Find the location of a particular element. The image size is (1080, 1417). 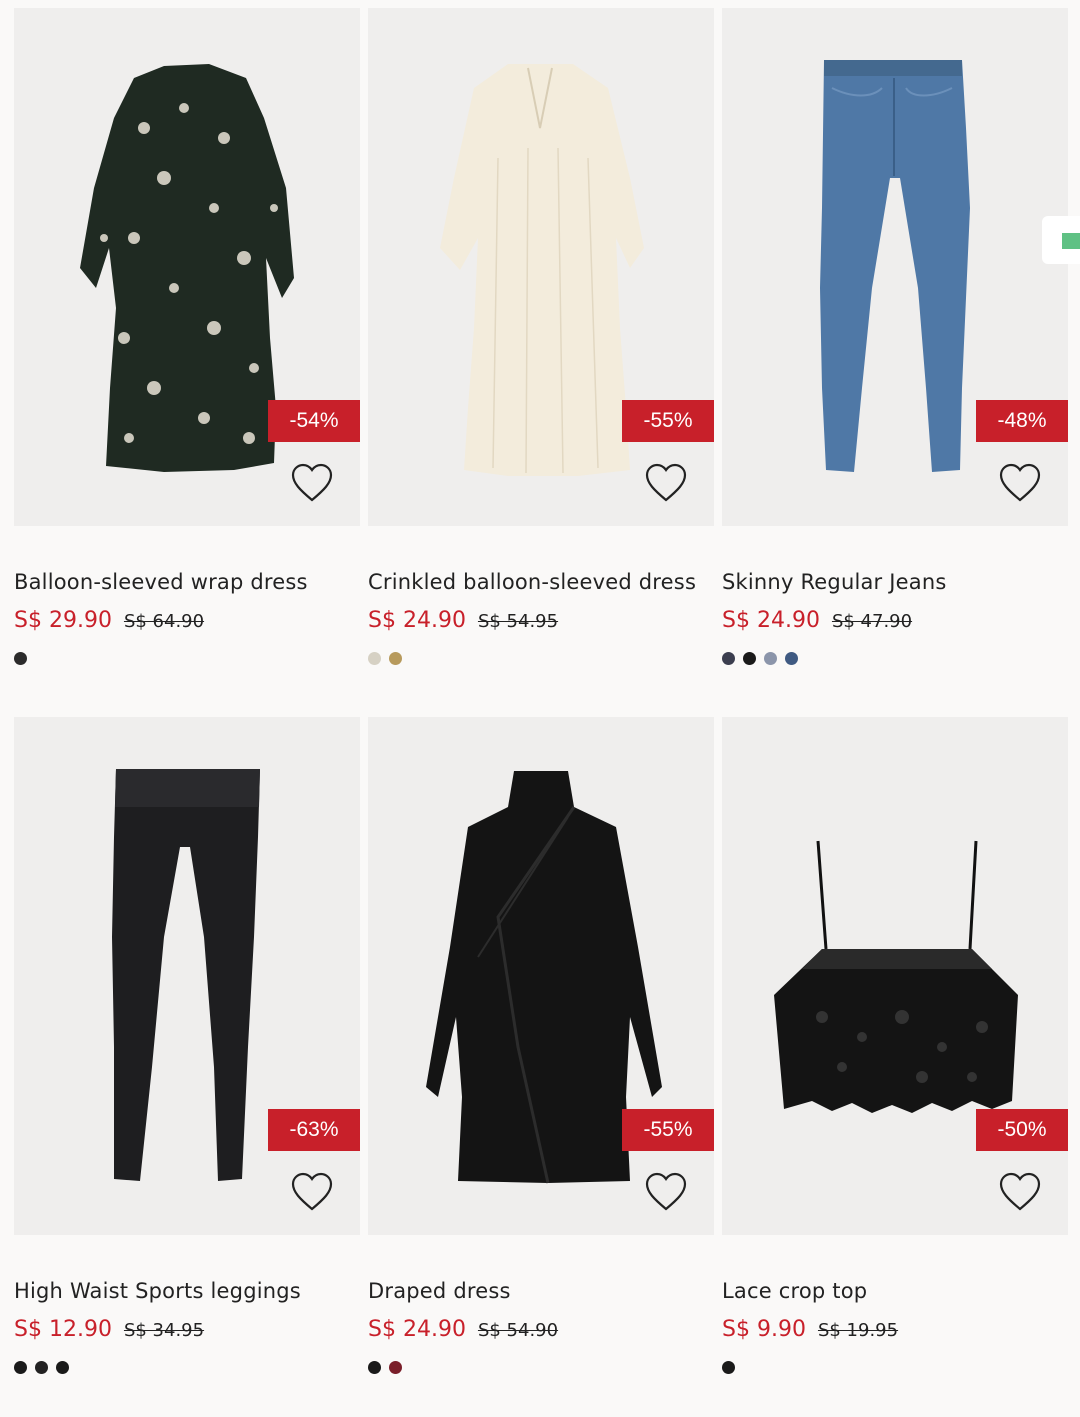

price-row: S$ 12.90 S$ 34.95 is located at coordinates (109, 1329).